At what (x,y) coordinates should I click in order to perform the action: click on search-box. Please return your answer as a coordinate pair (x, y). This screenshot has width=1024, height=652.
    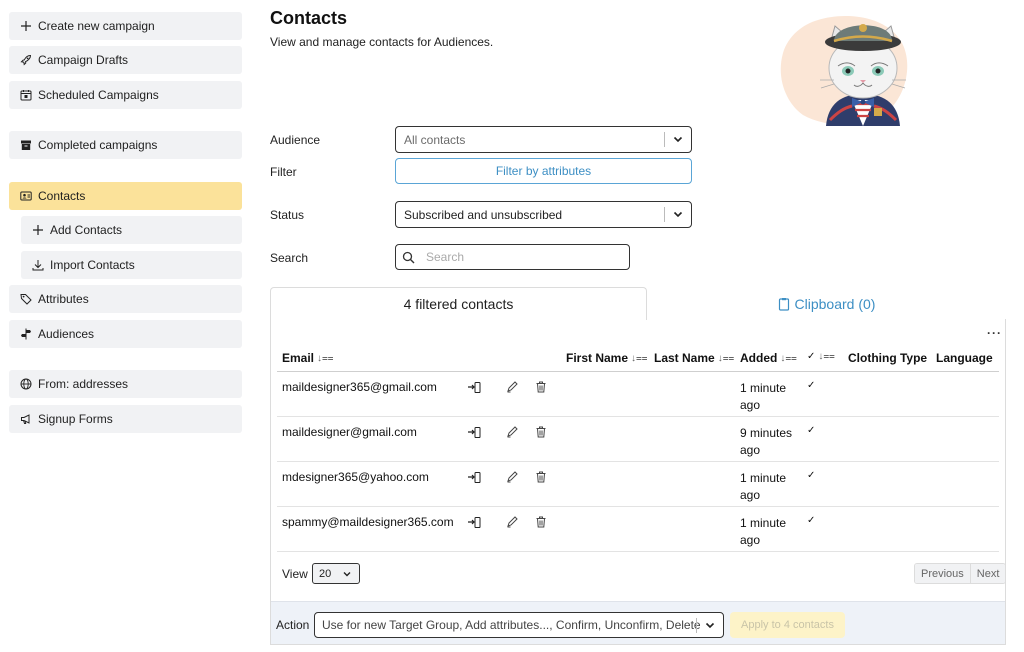
    Looking at the image, I should click on (512, 257).